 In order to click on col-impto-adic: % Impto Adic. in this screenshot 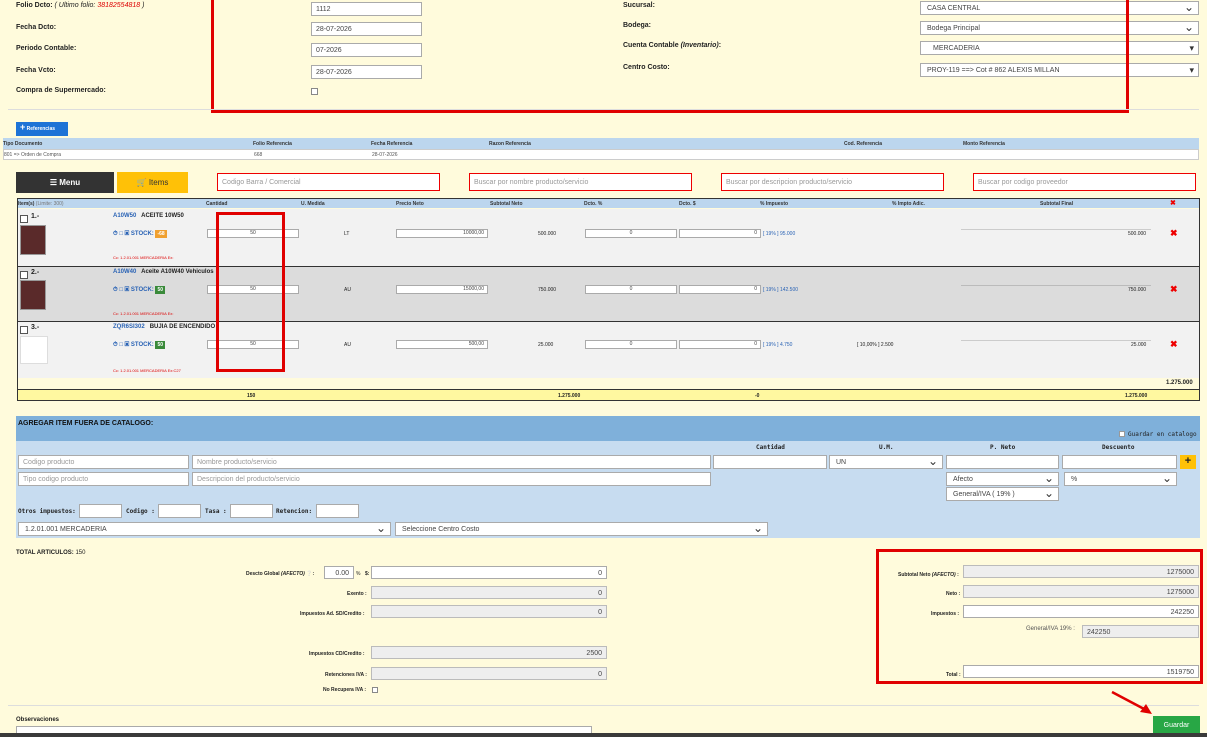, I will do `click(908, 204)`.